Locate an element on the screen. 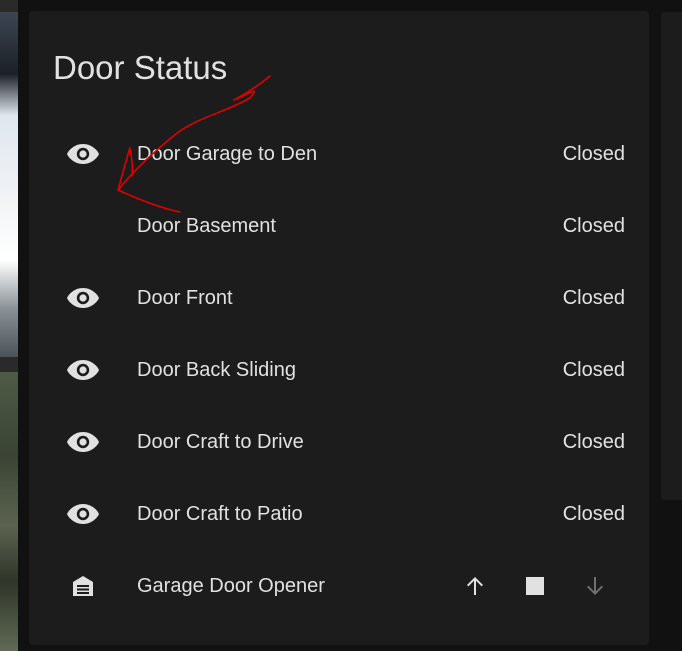 The height and width of the screenshot is (651, 682). stop-square-icon is located at coordinates (535, 586).